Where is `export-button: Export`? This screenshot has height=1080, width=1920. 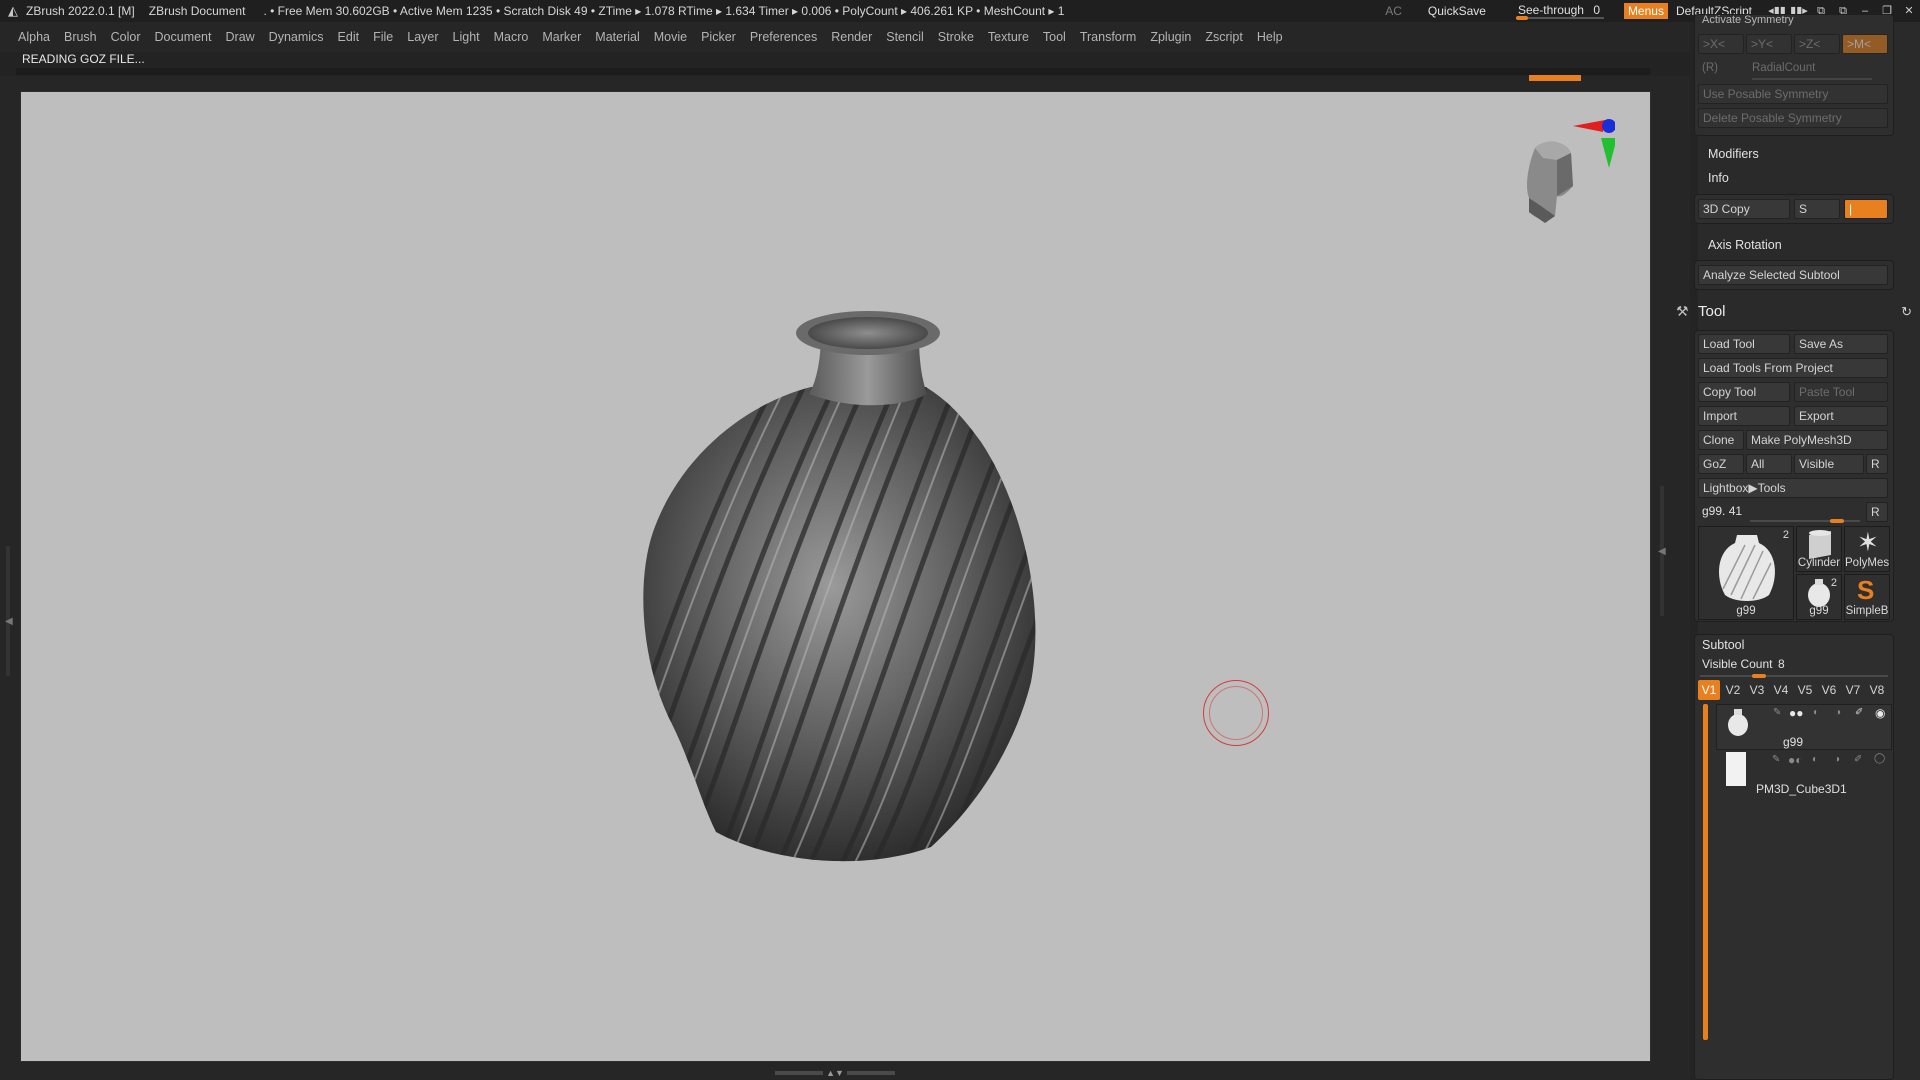
export-button: Export is located at coordinates (1841, 416).